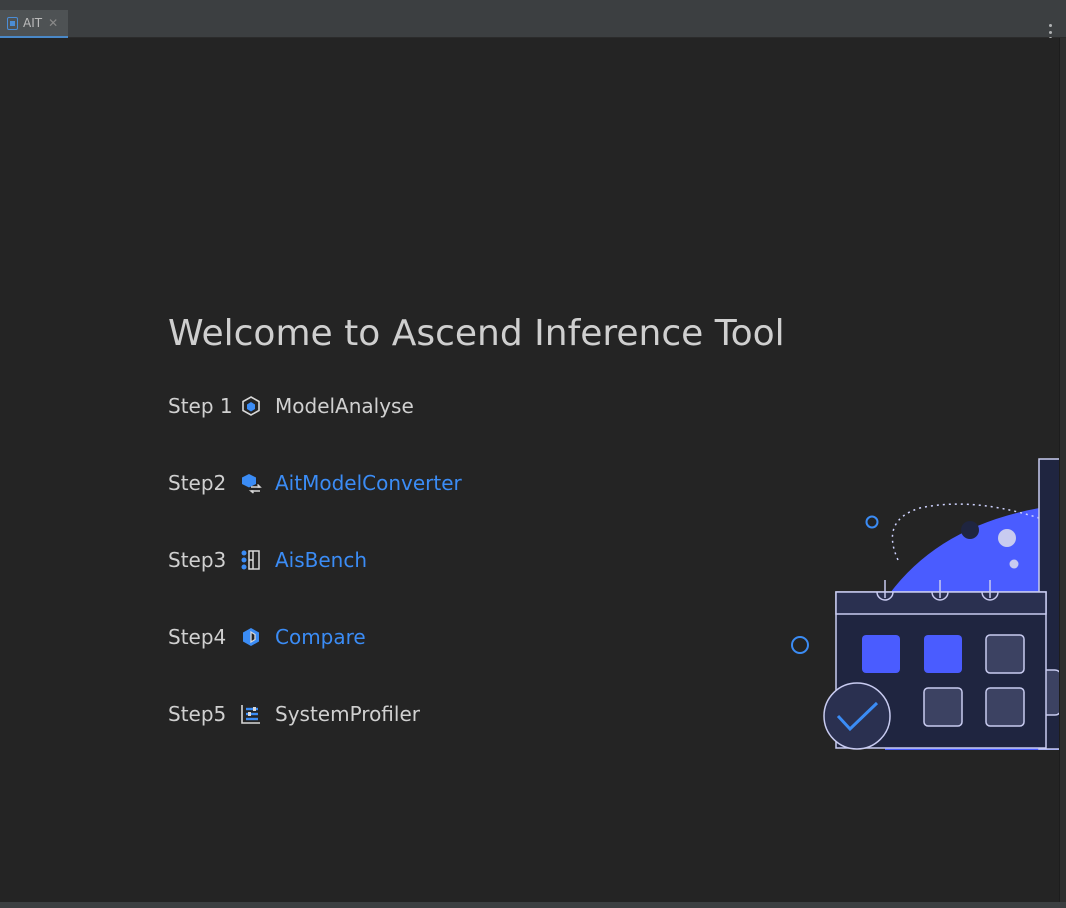 The width and height of the screenshot is (1066, 908). What do you see at coordinates (476, 333) in the screenshot?
I see `page-title: Welcome to Ascend Inference Tool` at bounding box center [476, 333].